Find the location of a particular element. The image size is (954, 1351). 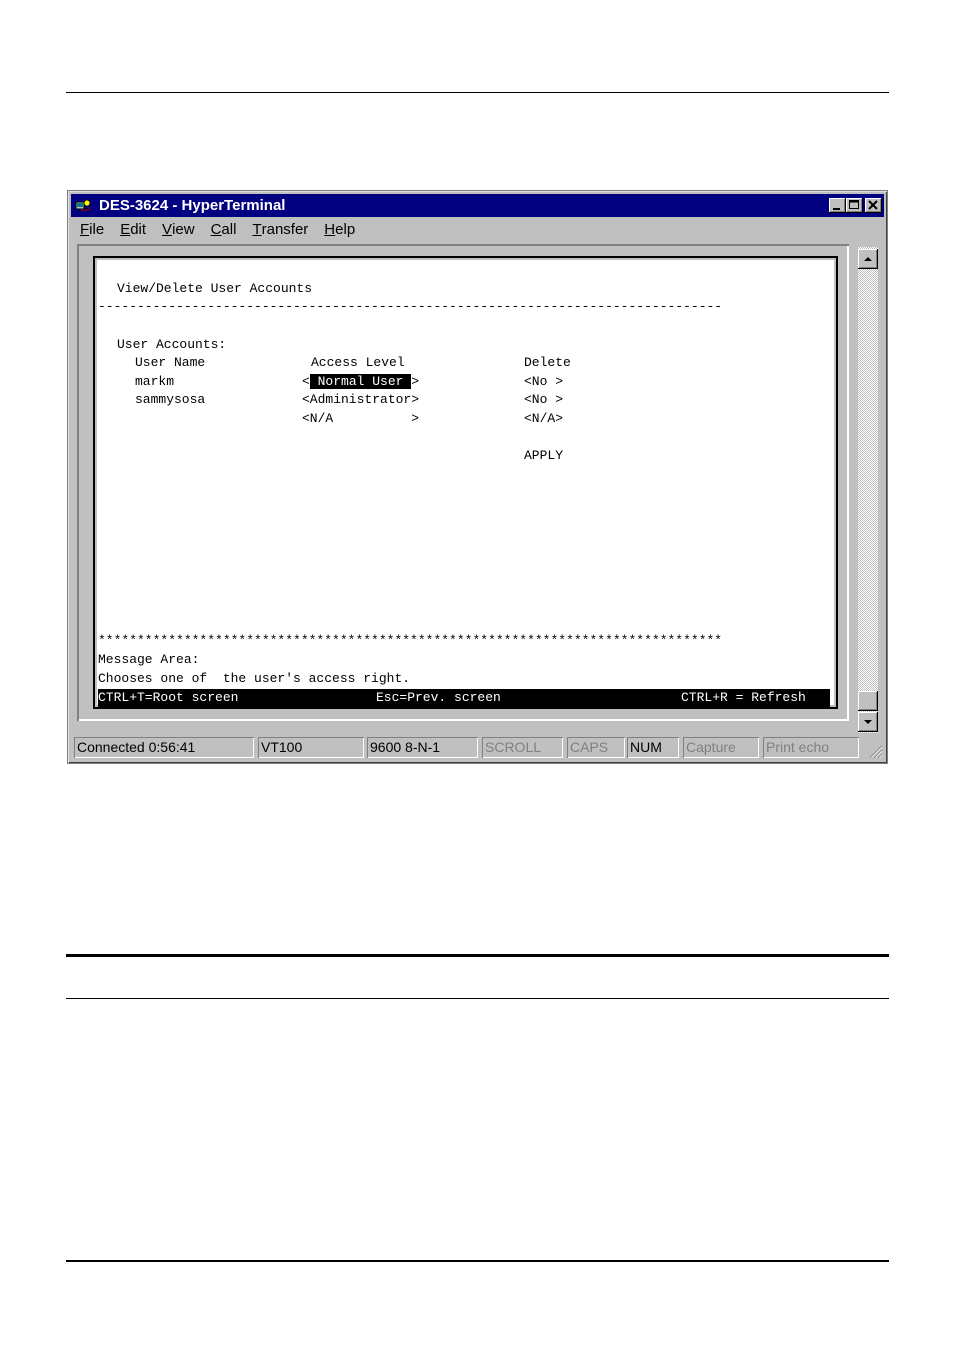

minimize-icon is located at coordinates (836, 209).